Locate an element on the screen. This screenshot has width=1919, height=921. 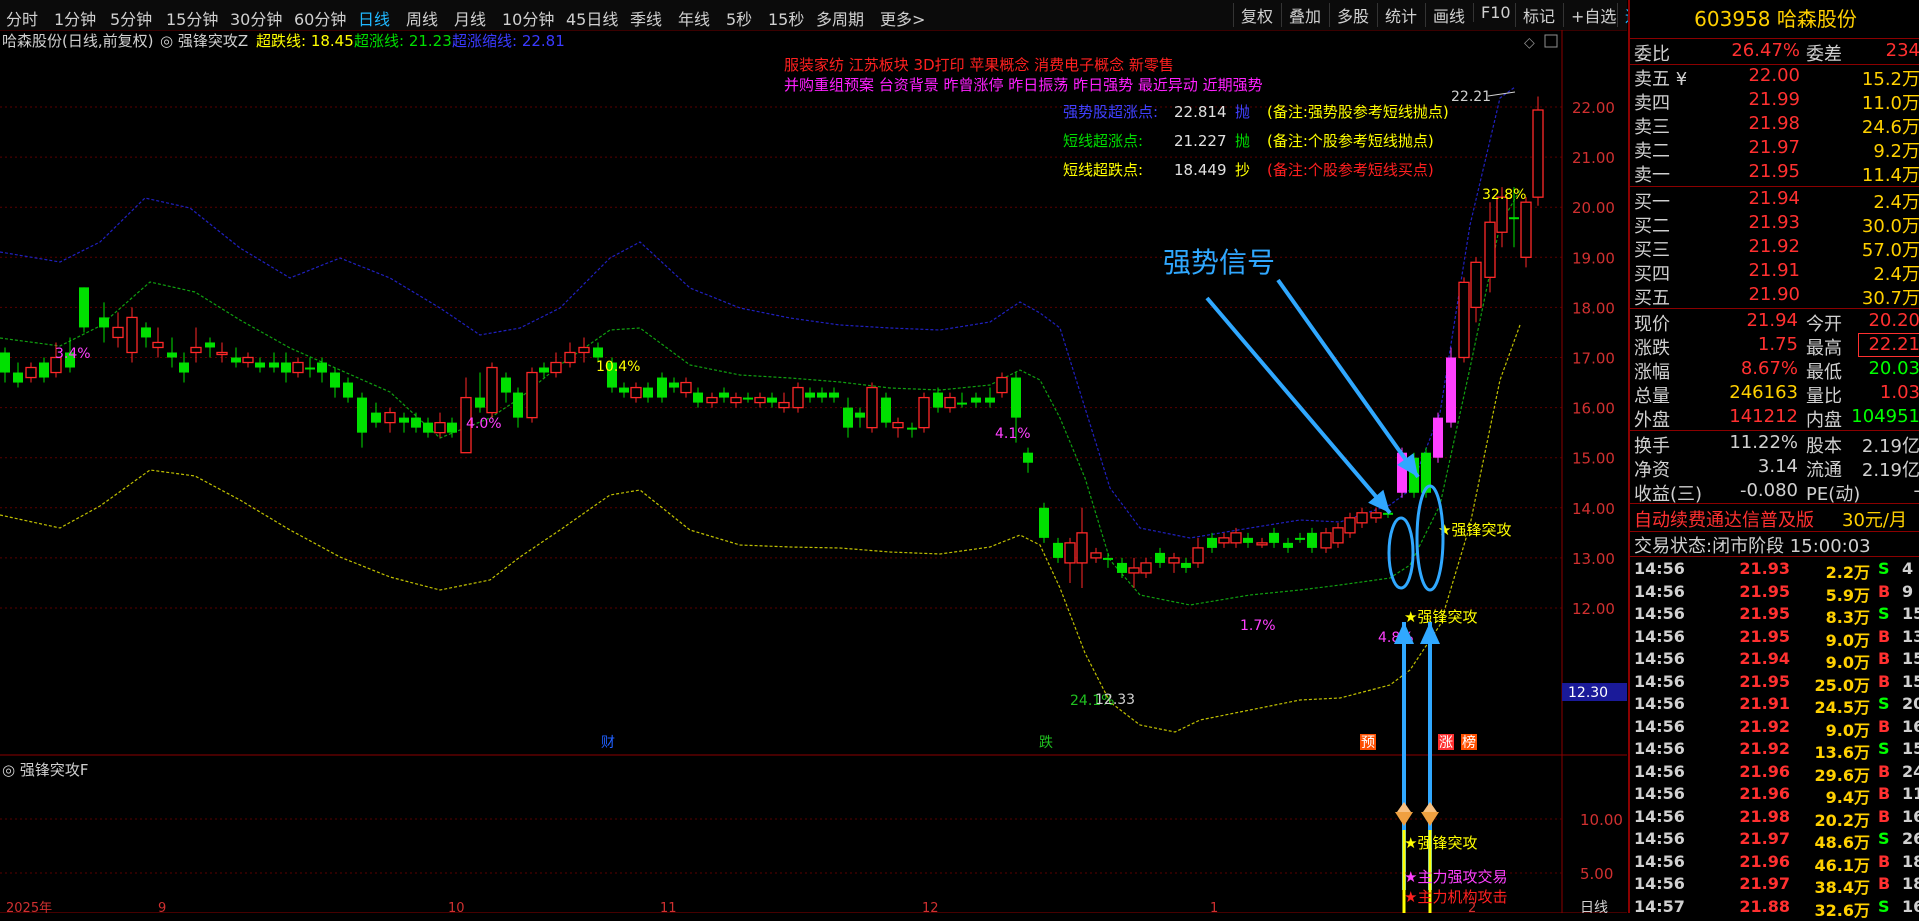
period-tab-0: 分时 is located at coordinates (22, 18).